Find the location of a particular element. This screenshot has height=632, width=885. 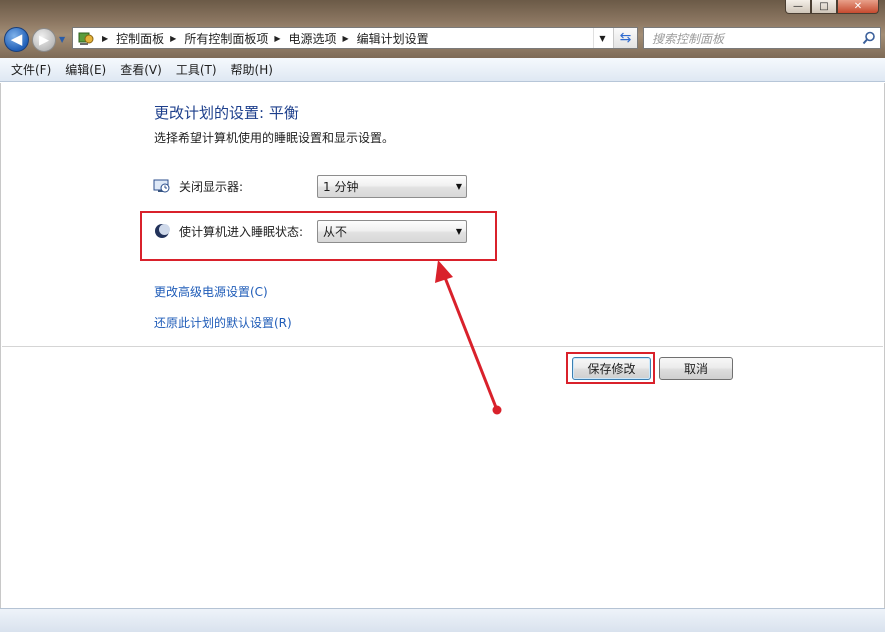

status-bar is located at coordinates (442, 620).